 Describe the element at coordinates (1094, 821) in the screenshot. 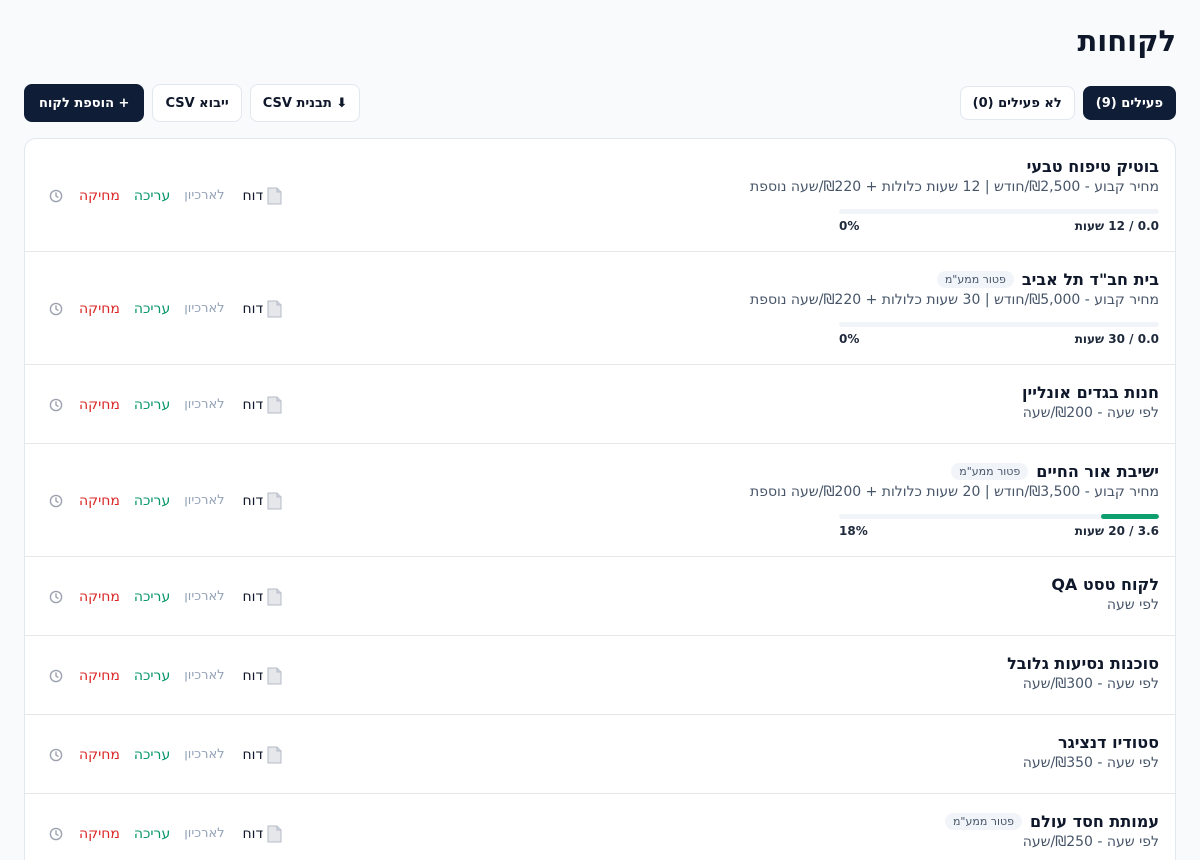

I see `client-name: עמותת חסד עולם` at that location.